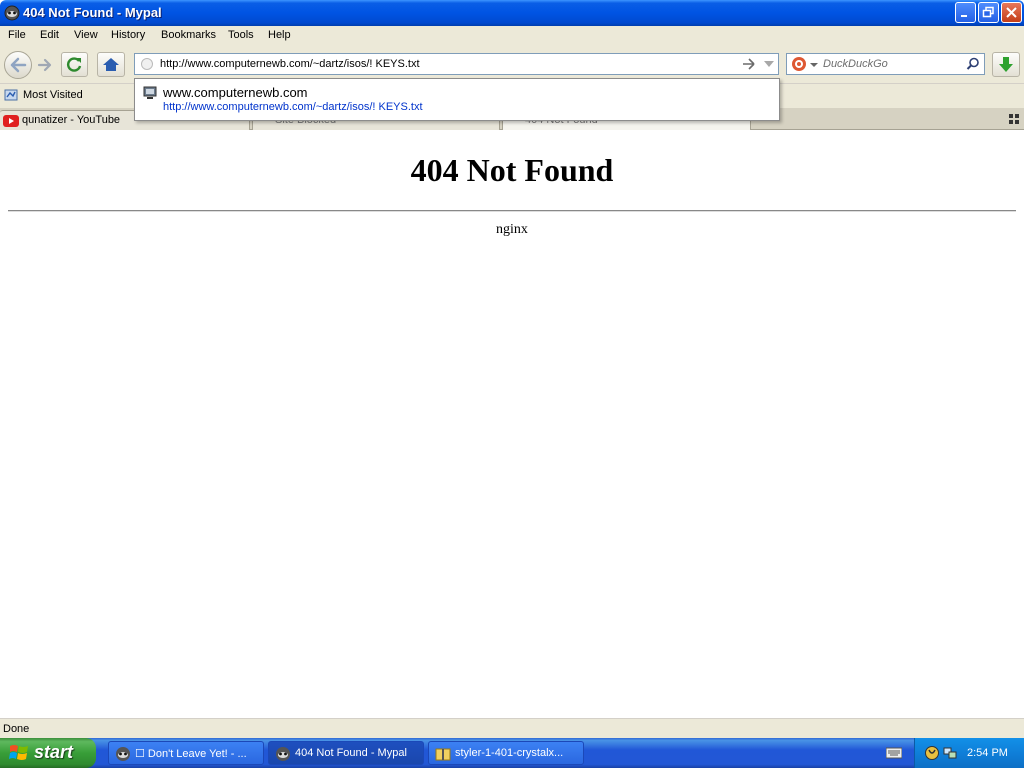 Image resolution: width=1024 pixels, height=768 pixels. What do you see at coordinates (11, 95) in the screenshot?
I see `most-visited-folder-icon` at bounding box center [11, 95].